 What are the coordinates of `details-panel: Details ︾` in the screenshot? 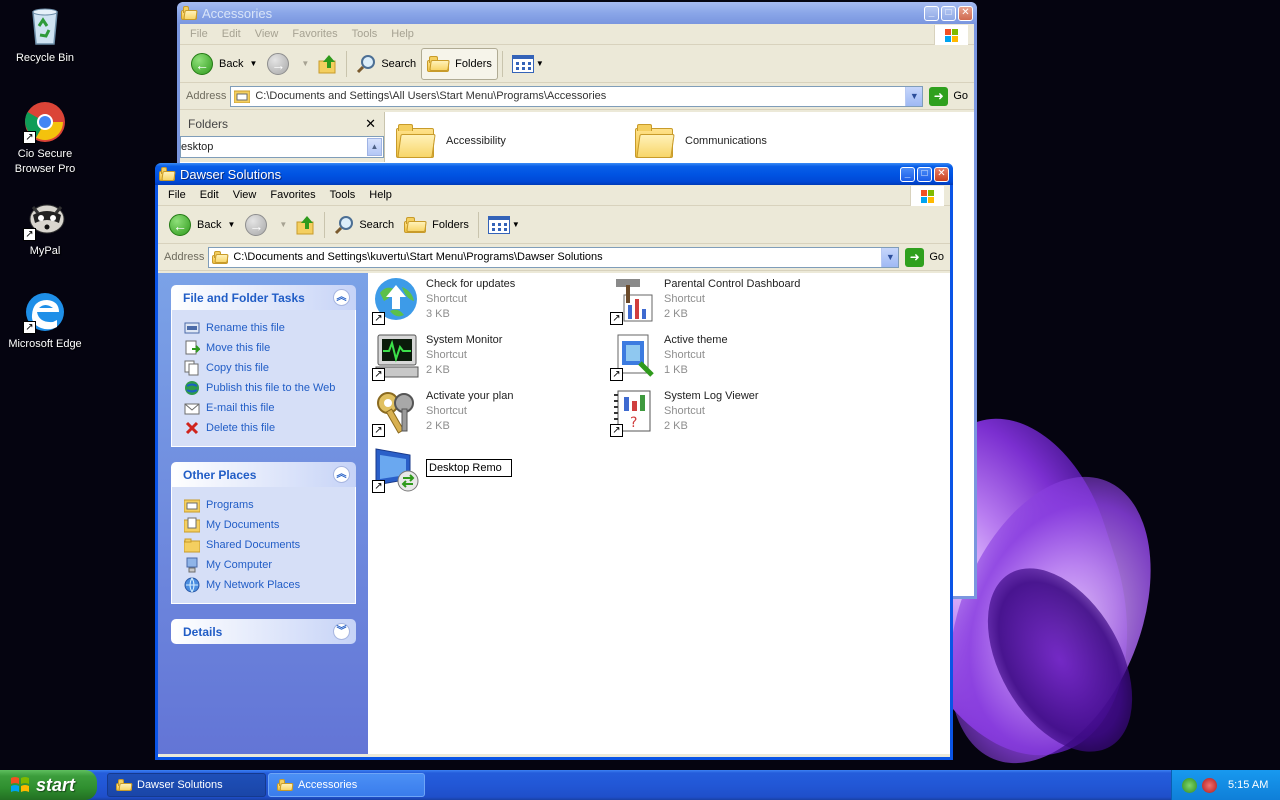 It's located at (263, 631).